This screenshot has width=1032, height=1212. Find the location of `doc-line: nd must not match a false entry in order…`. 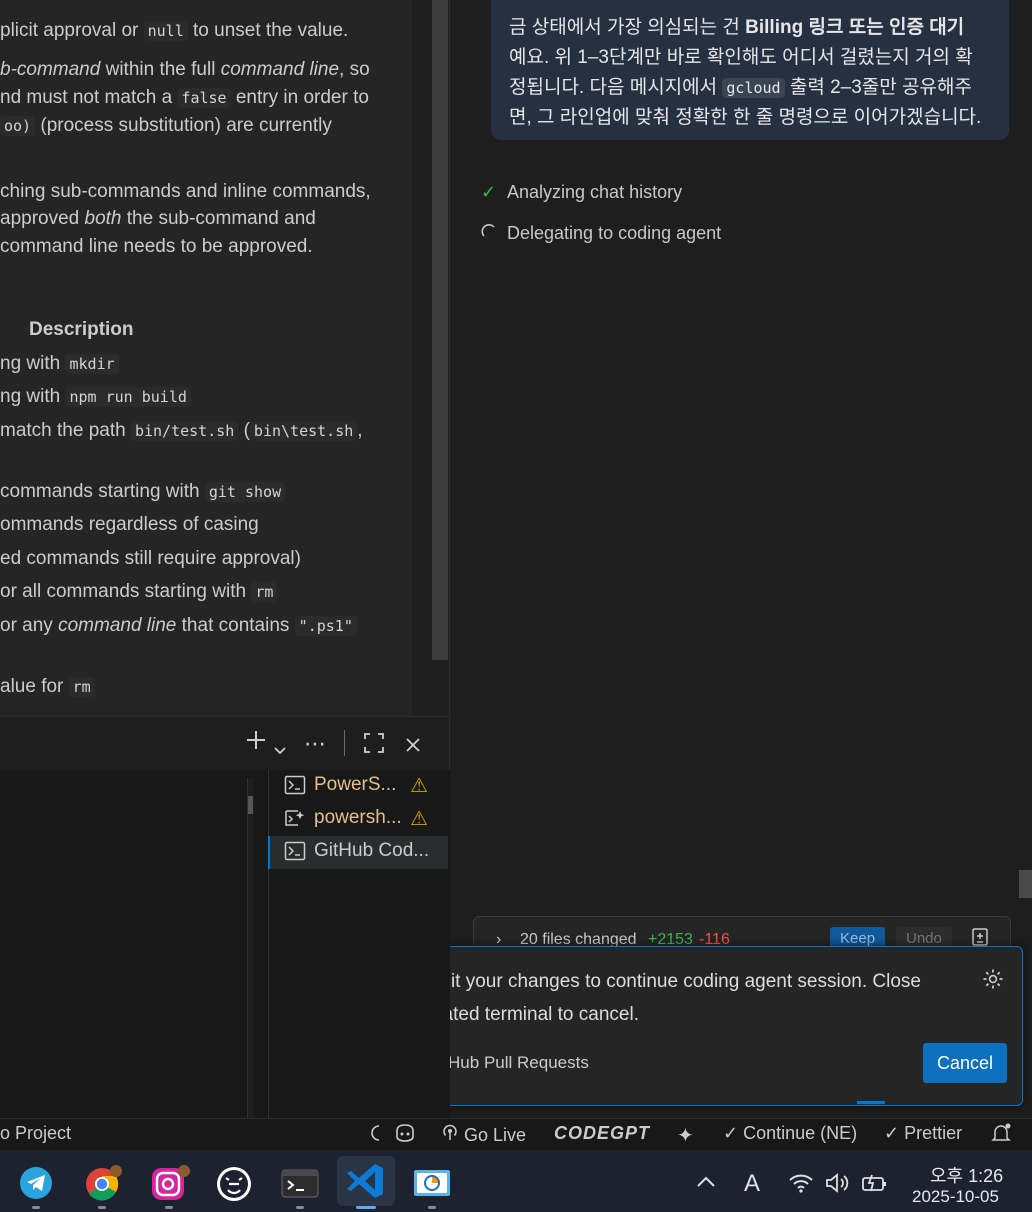

doc-line: nd must not match a false entry in order… is located at coordinates (184, 97).